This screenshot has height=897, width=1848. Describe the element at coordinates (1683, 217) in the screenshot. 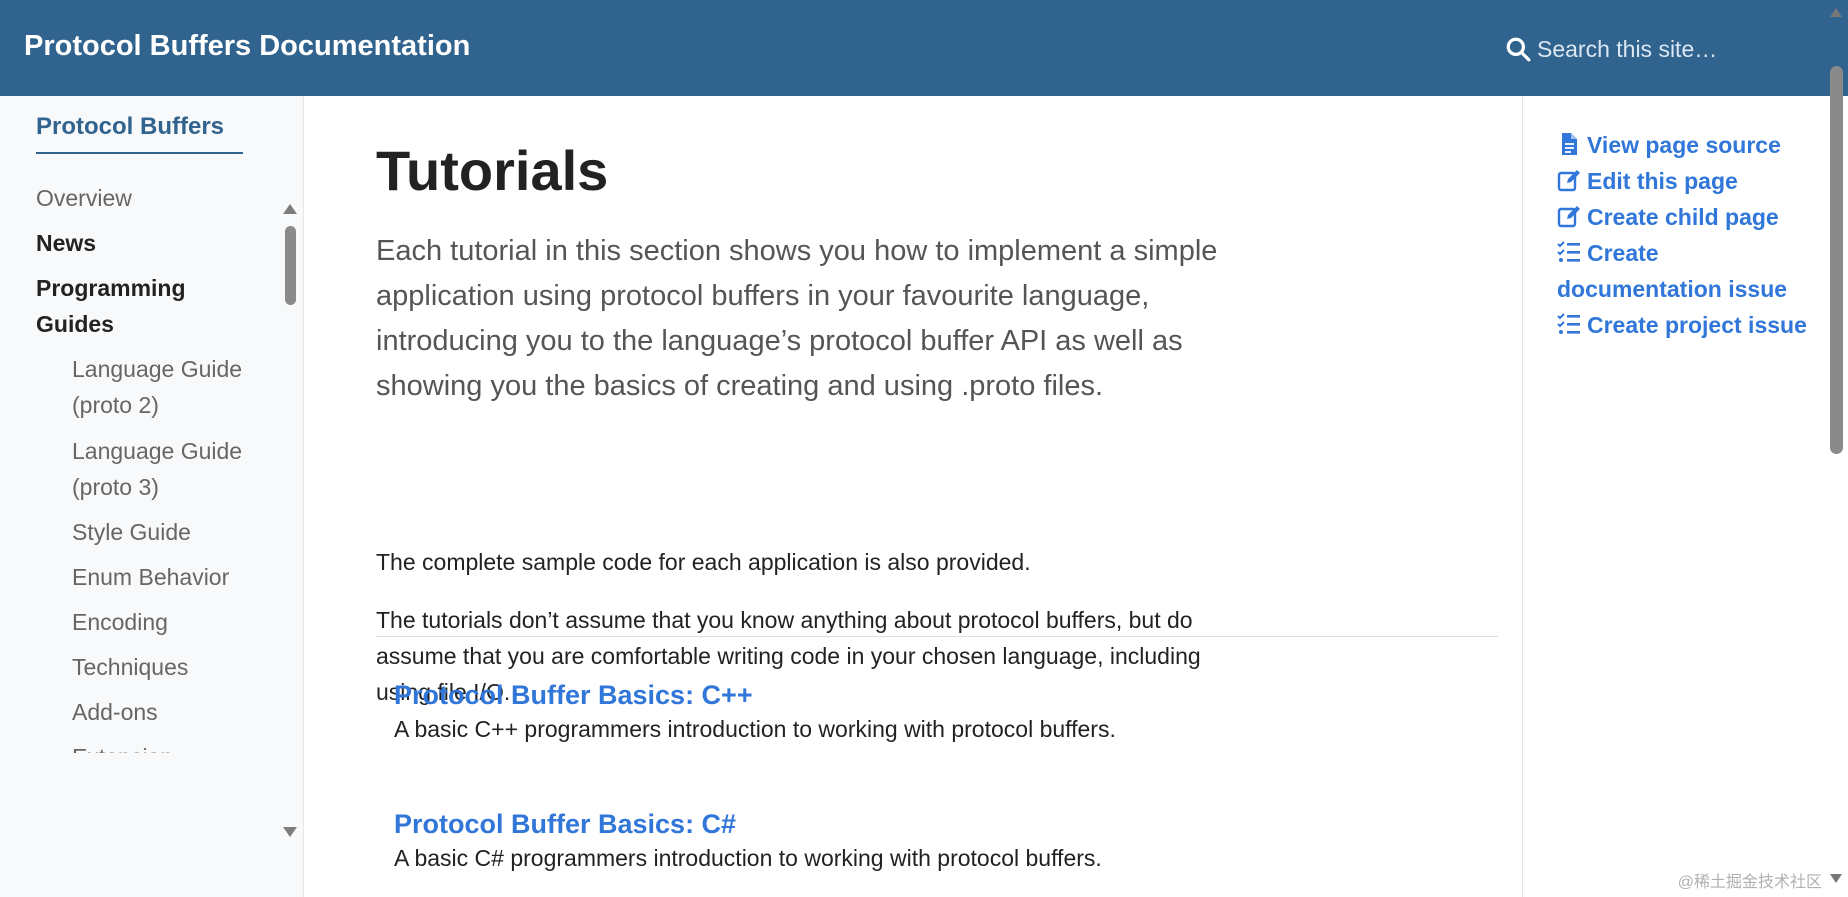

I see `create-child-page-label: Create child page` at that location.